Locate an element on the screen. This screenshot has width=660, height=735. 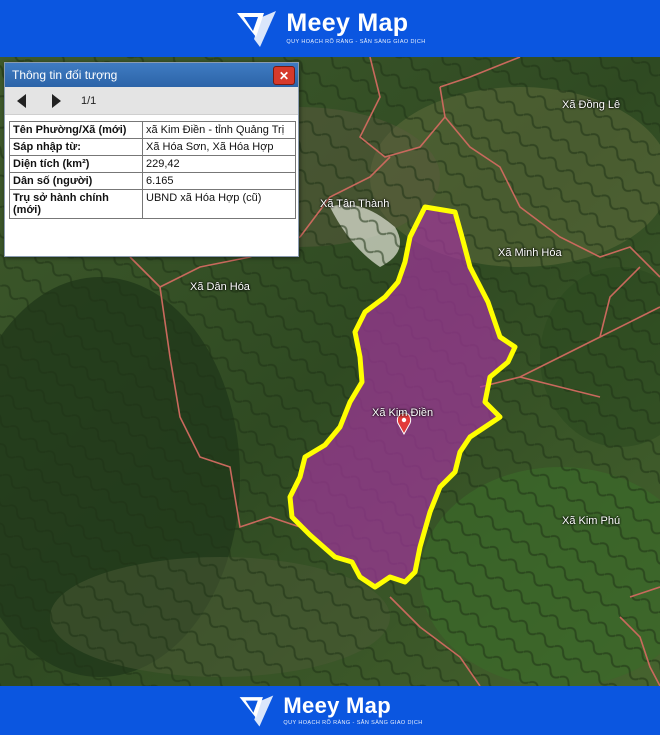
table-row: Sáp nhập từ: Xã Hóa Sơn, Xã Hóa Hợp is located at coordinates (152, 147).